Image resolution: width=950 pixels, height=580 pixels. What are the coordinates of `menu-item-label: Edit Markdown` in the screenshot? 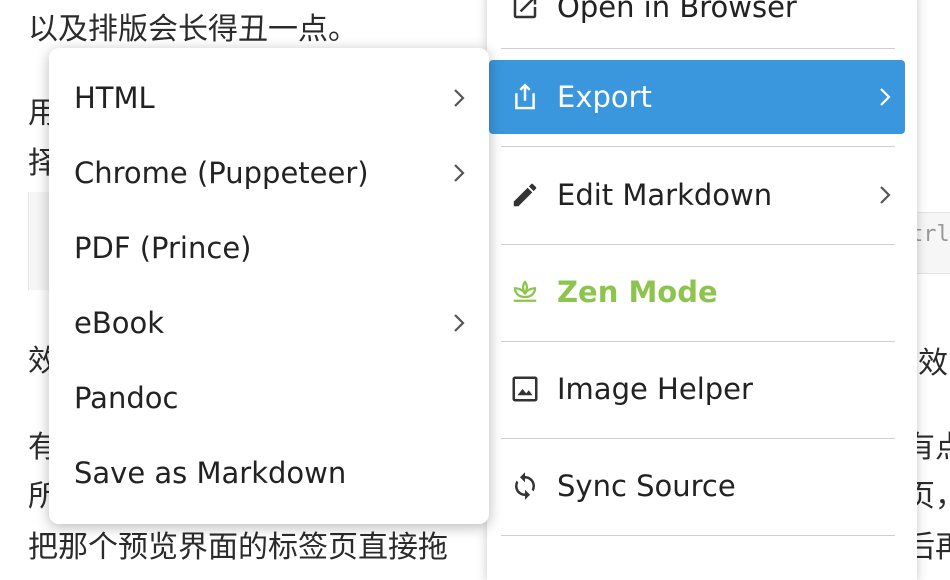 It's located at (665, 195).